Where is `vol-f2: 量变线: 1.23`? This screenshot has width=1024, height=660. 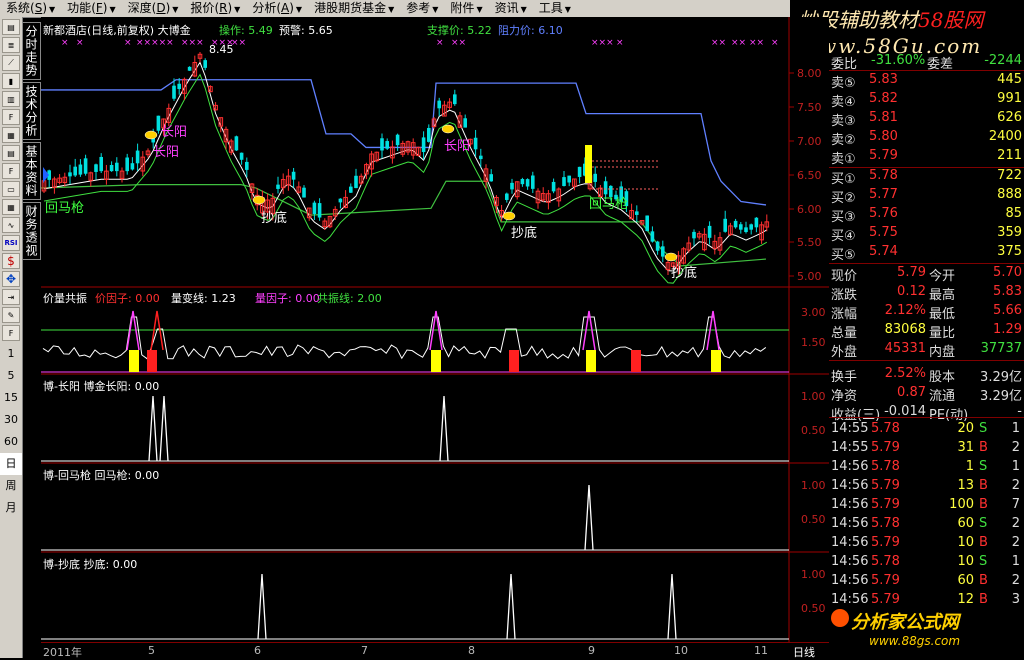
vol-f2: 量变线: 1.23 is located at coordinates (203, 298).